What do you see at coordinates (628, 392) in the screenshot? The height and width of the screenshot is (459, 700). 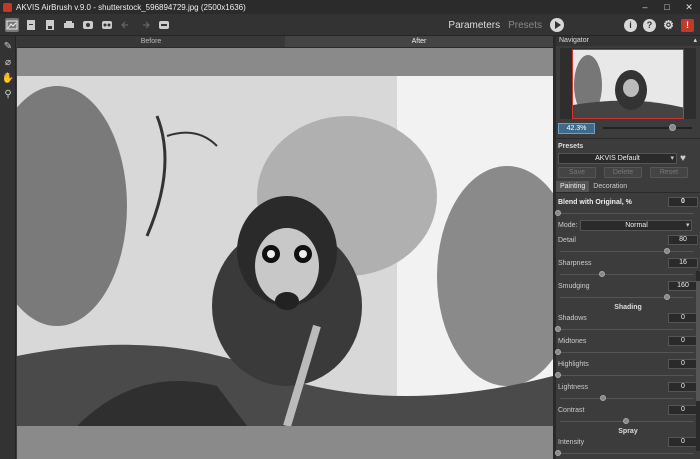 I see `lightness-param: Lightness 0` at bounding box center [628, 392].